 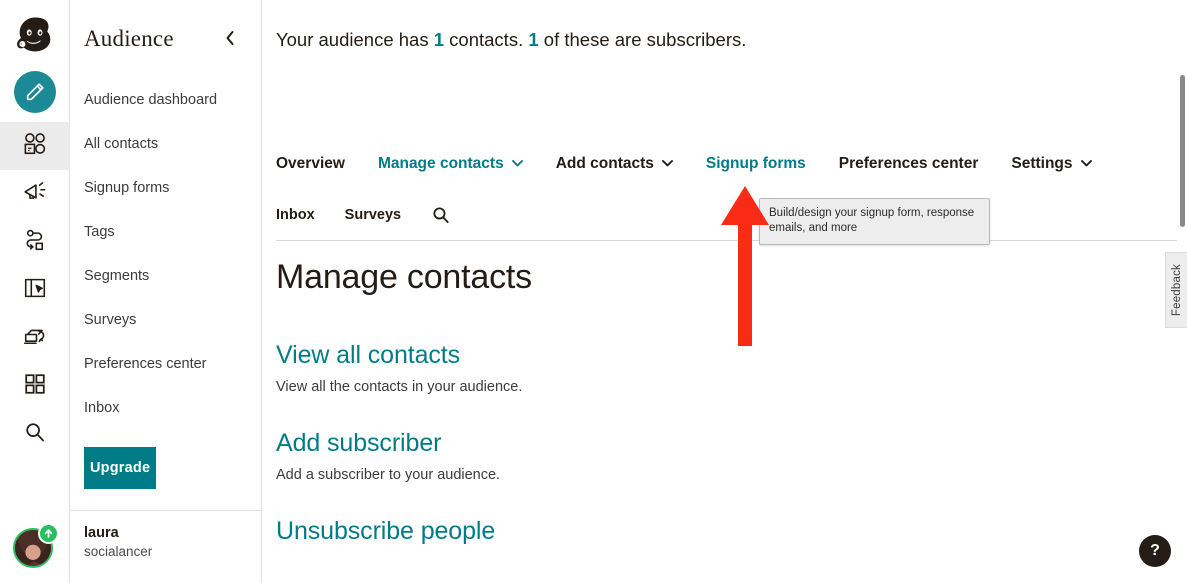 I want to click on tab-settings: Settings, so click(x=1051, y=164).